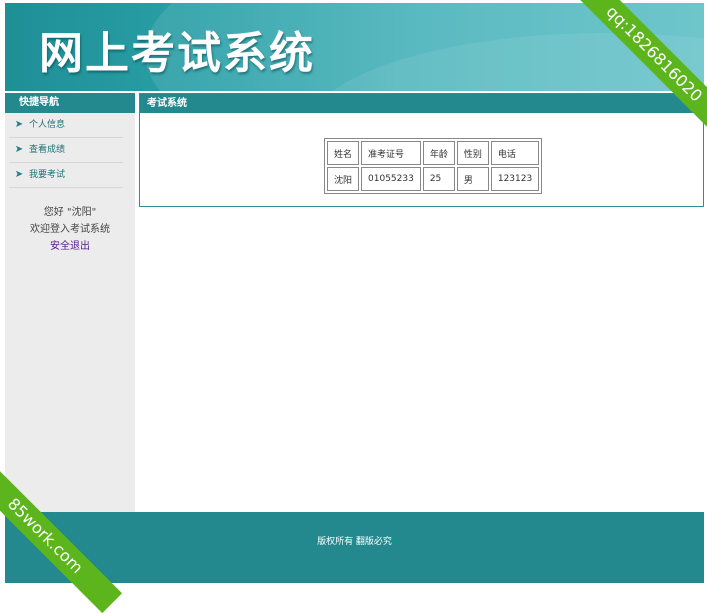 This screenshot has height=613, width=707. I want to click on table-header-cell: 性别, so click(472, 153).